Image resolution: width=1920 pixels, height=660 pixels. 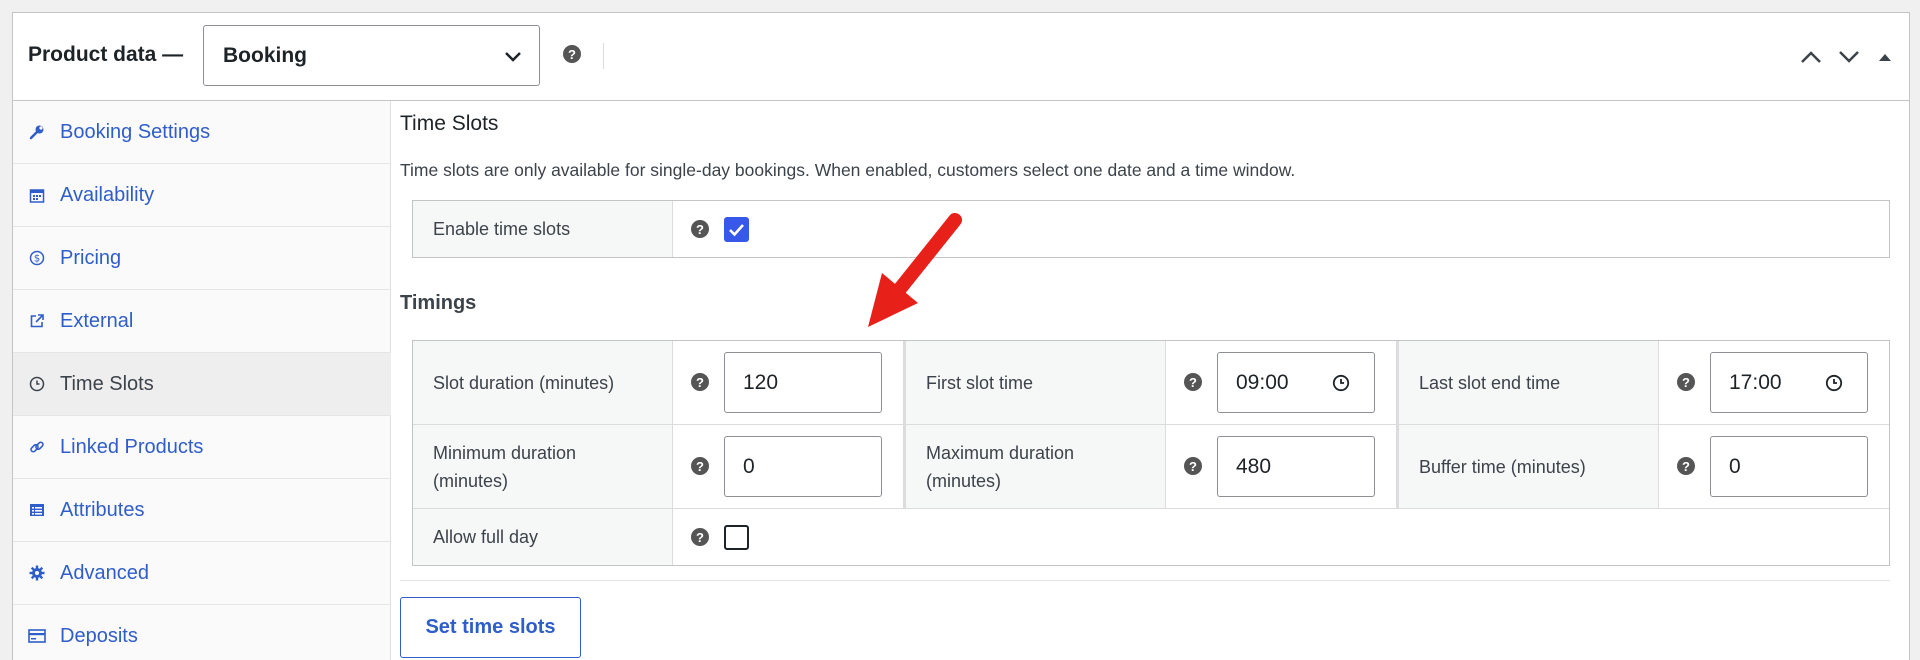 What do you see at coordinates (202, 258) in the screenshot?
I see `tab-pricing: $ Pricing` at bounding box center [202, 258].